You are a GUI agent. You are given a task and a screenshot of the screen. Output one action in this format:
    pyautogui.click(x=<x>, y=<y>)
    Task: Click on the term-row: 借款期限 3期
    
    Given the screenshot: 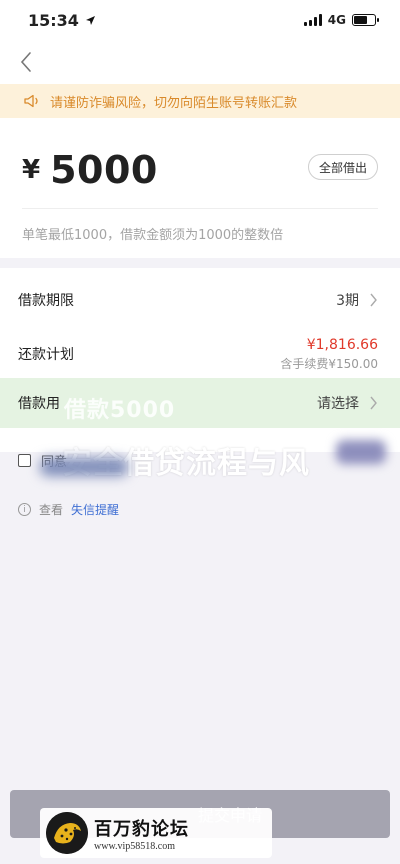 What is the action you would take?
    pyautogui.click(x=200, y=300)
    